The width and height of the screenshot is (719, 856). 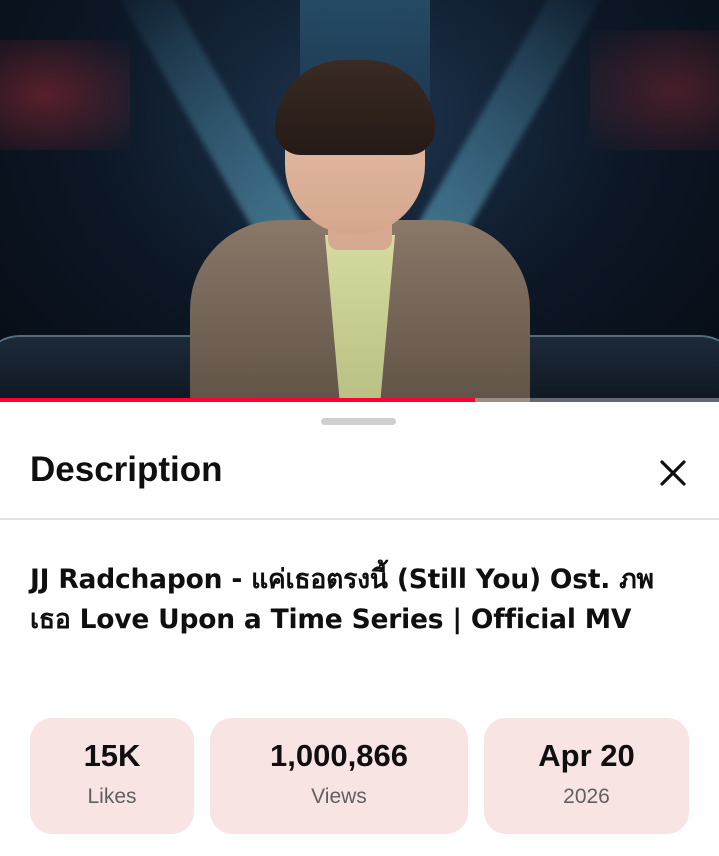 I want to click on video-progress-bar, so click(x=359, y=400).